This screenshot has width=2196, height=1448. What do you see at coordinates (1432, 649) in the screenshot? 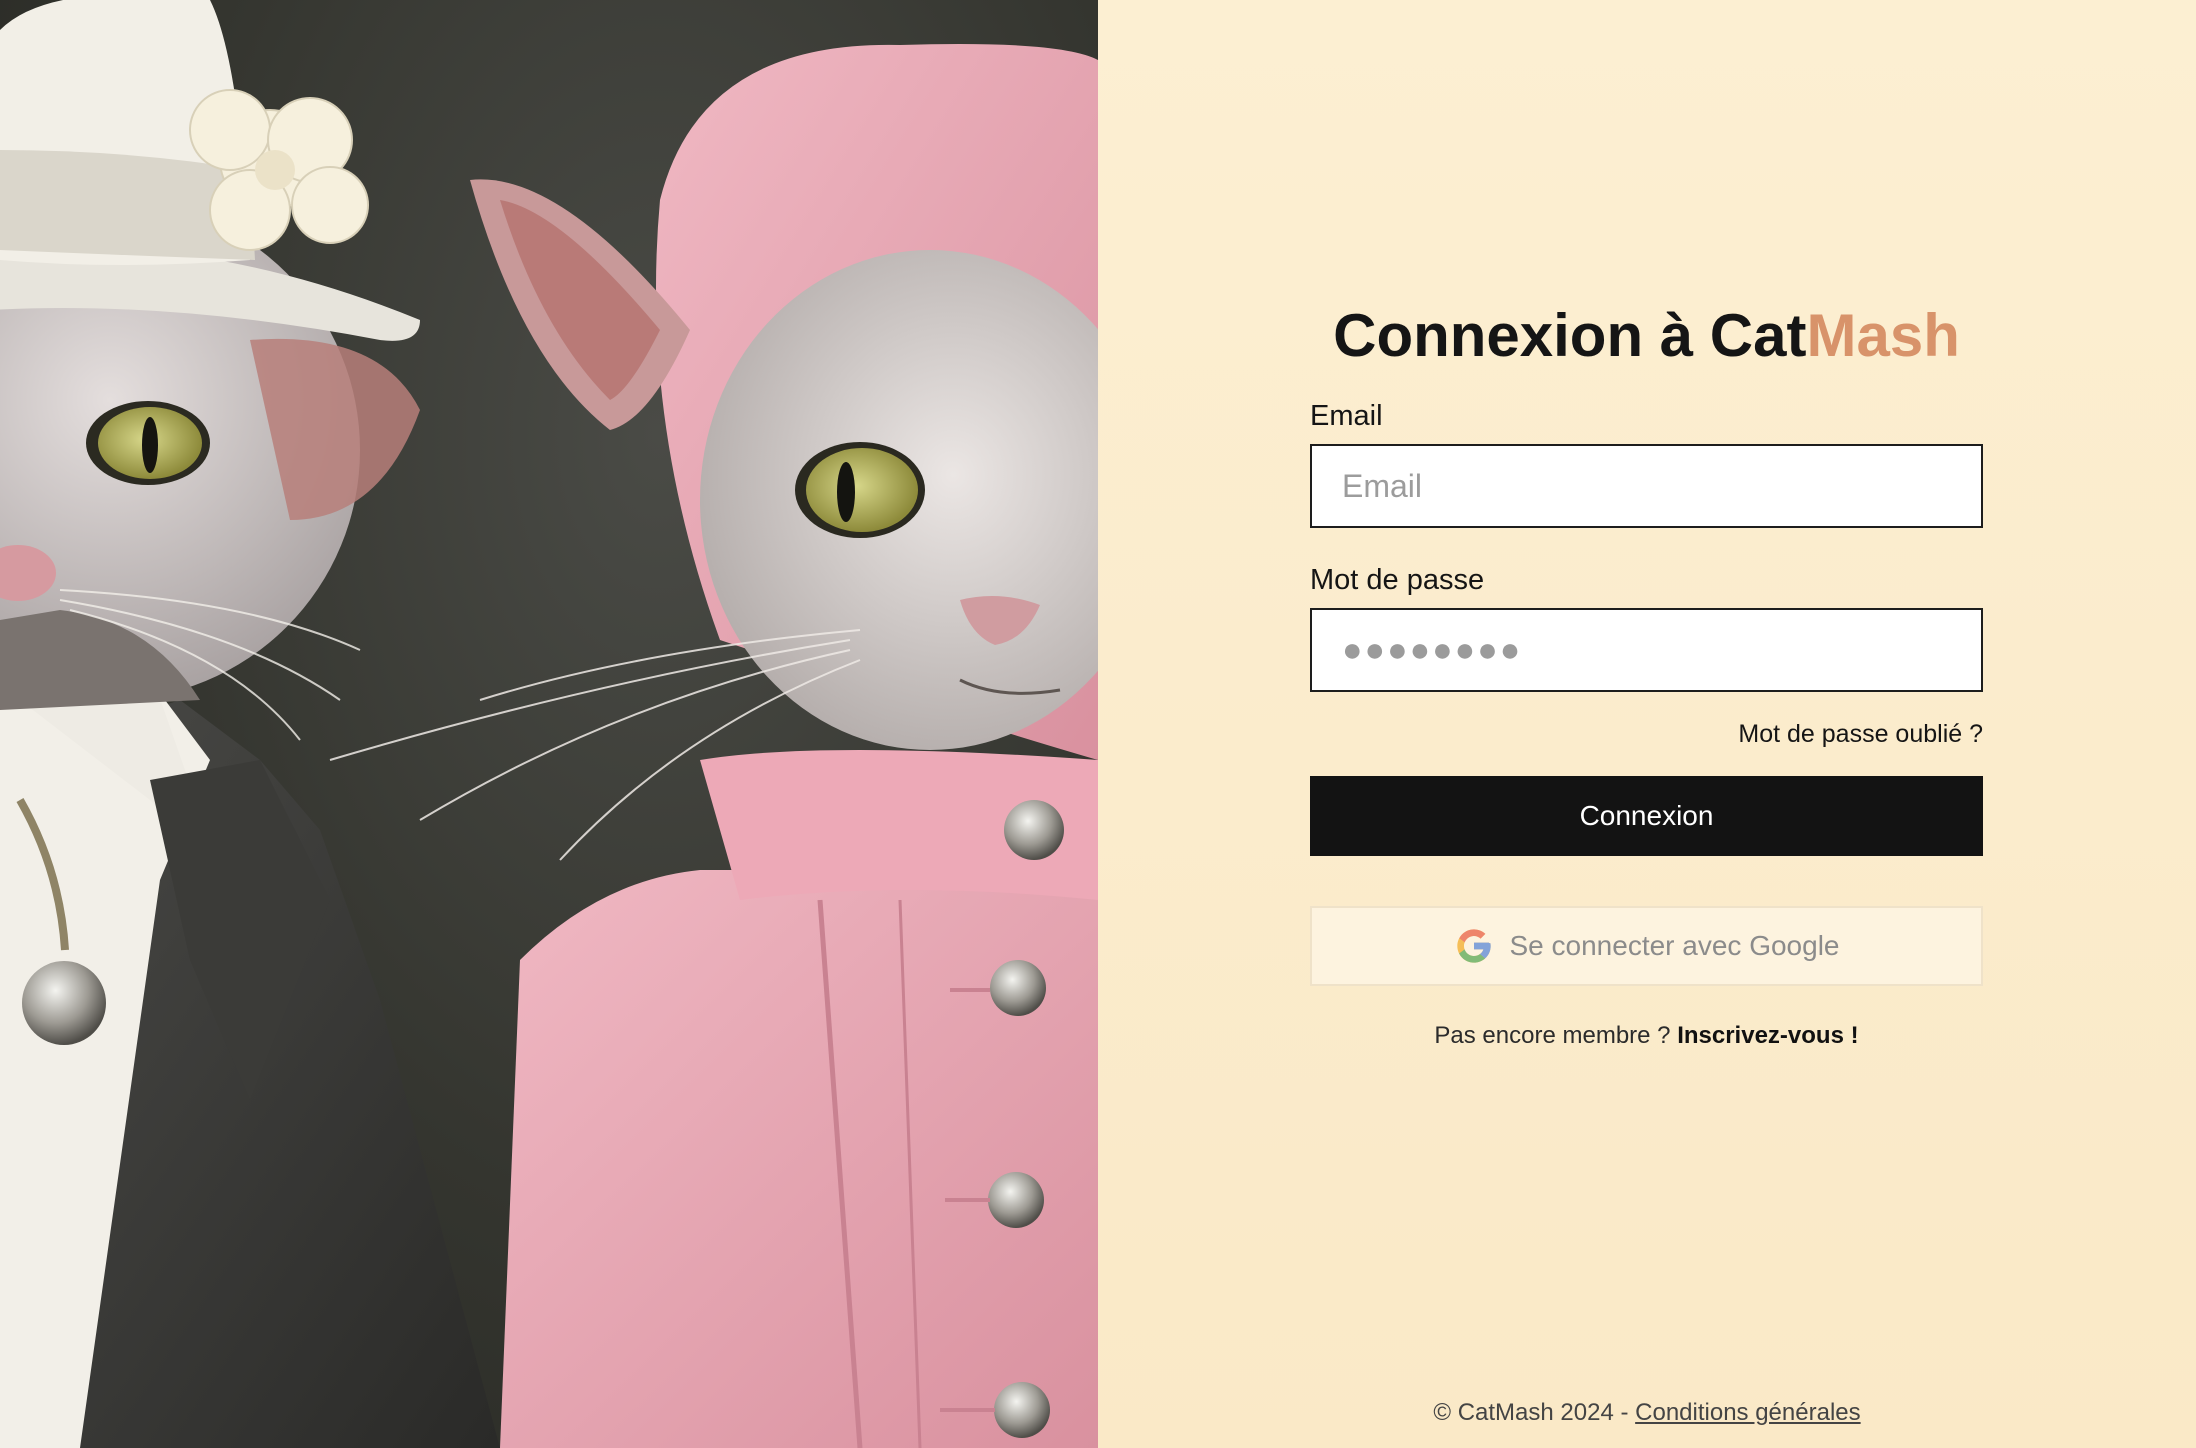
I see `password-masked-value: ●●●●●●●●` at bounding box center [1432, 649].